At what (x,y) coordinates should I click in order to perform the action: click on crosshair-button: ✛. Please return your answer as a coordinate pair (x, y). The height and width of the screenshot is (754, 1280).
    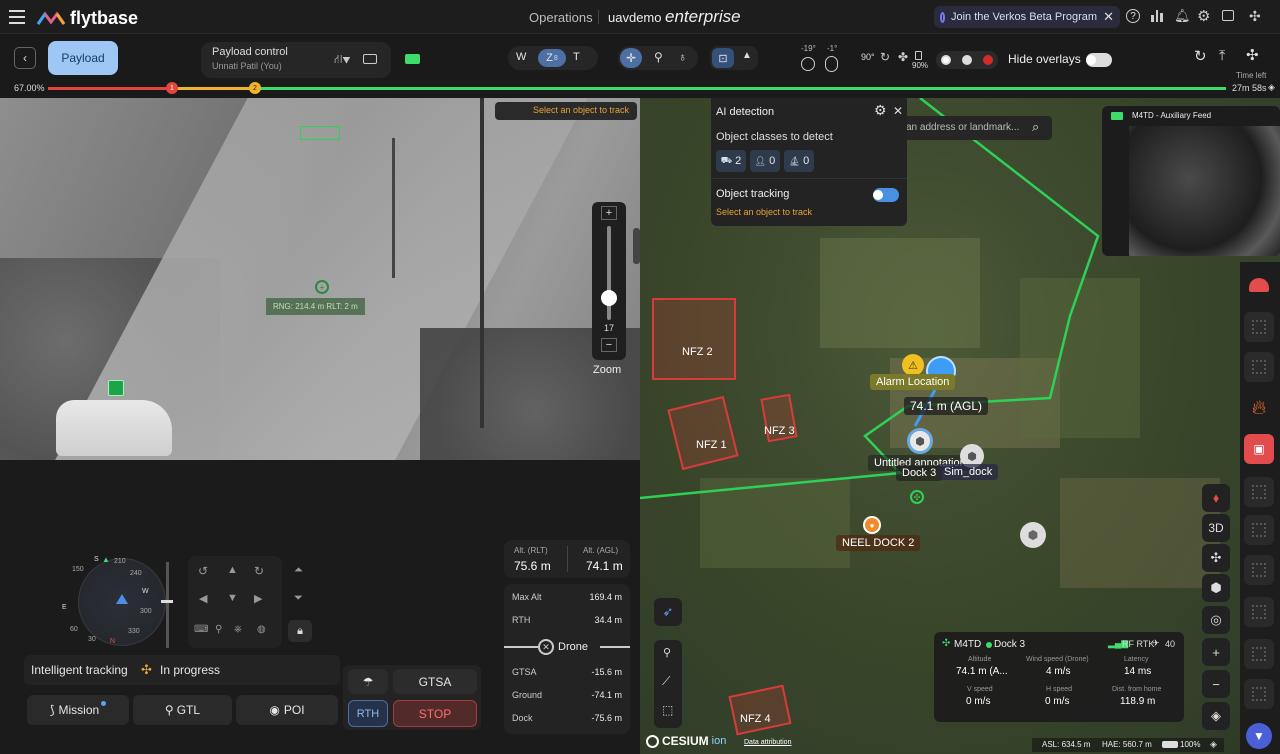
    Looking at the image, I should click on (631, 58).